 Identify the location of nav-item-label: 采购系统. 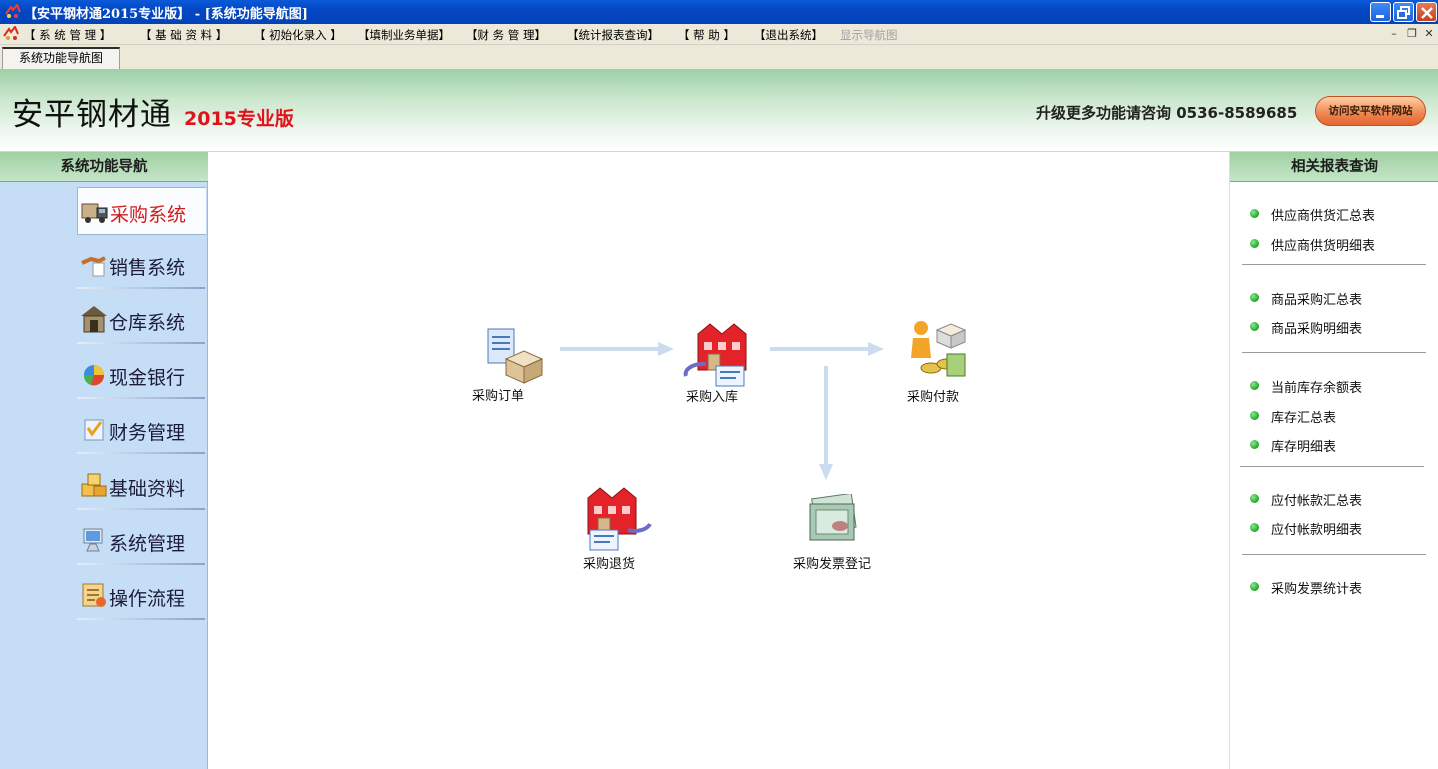
(148, 215).